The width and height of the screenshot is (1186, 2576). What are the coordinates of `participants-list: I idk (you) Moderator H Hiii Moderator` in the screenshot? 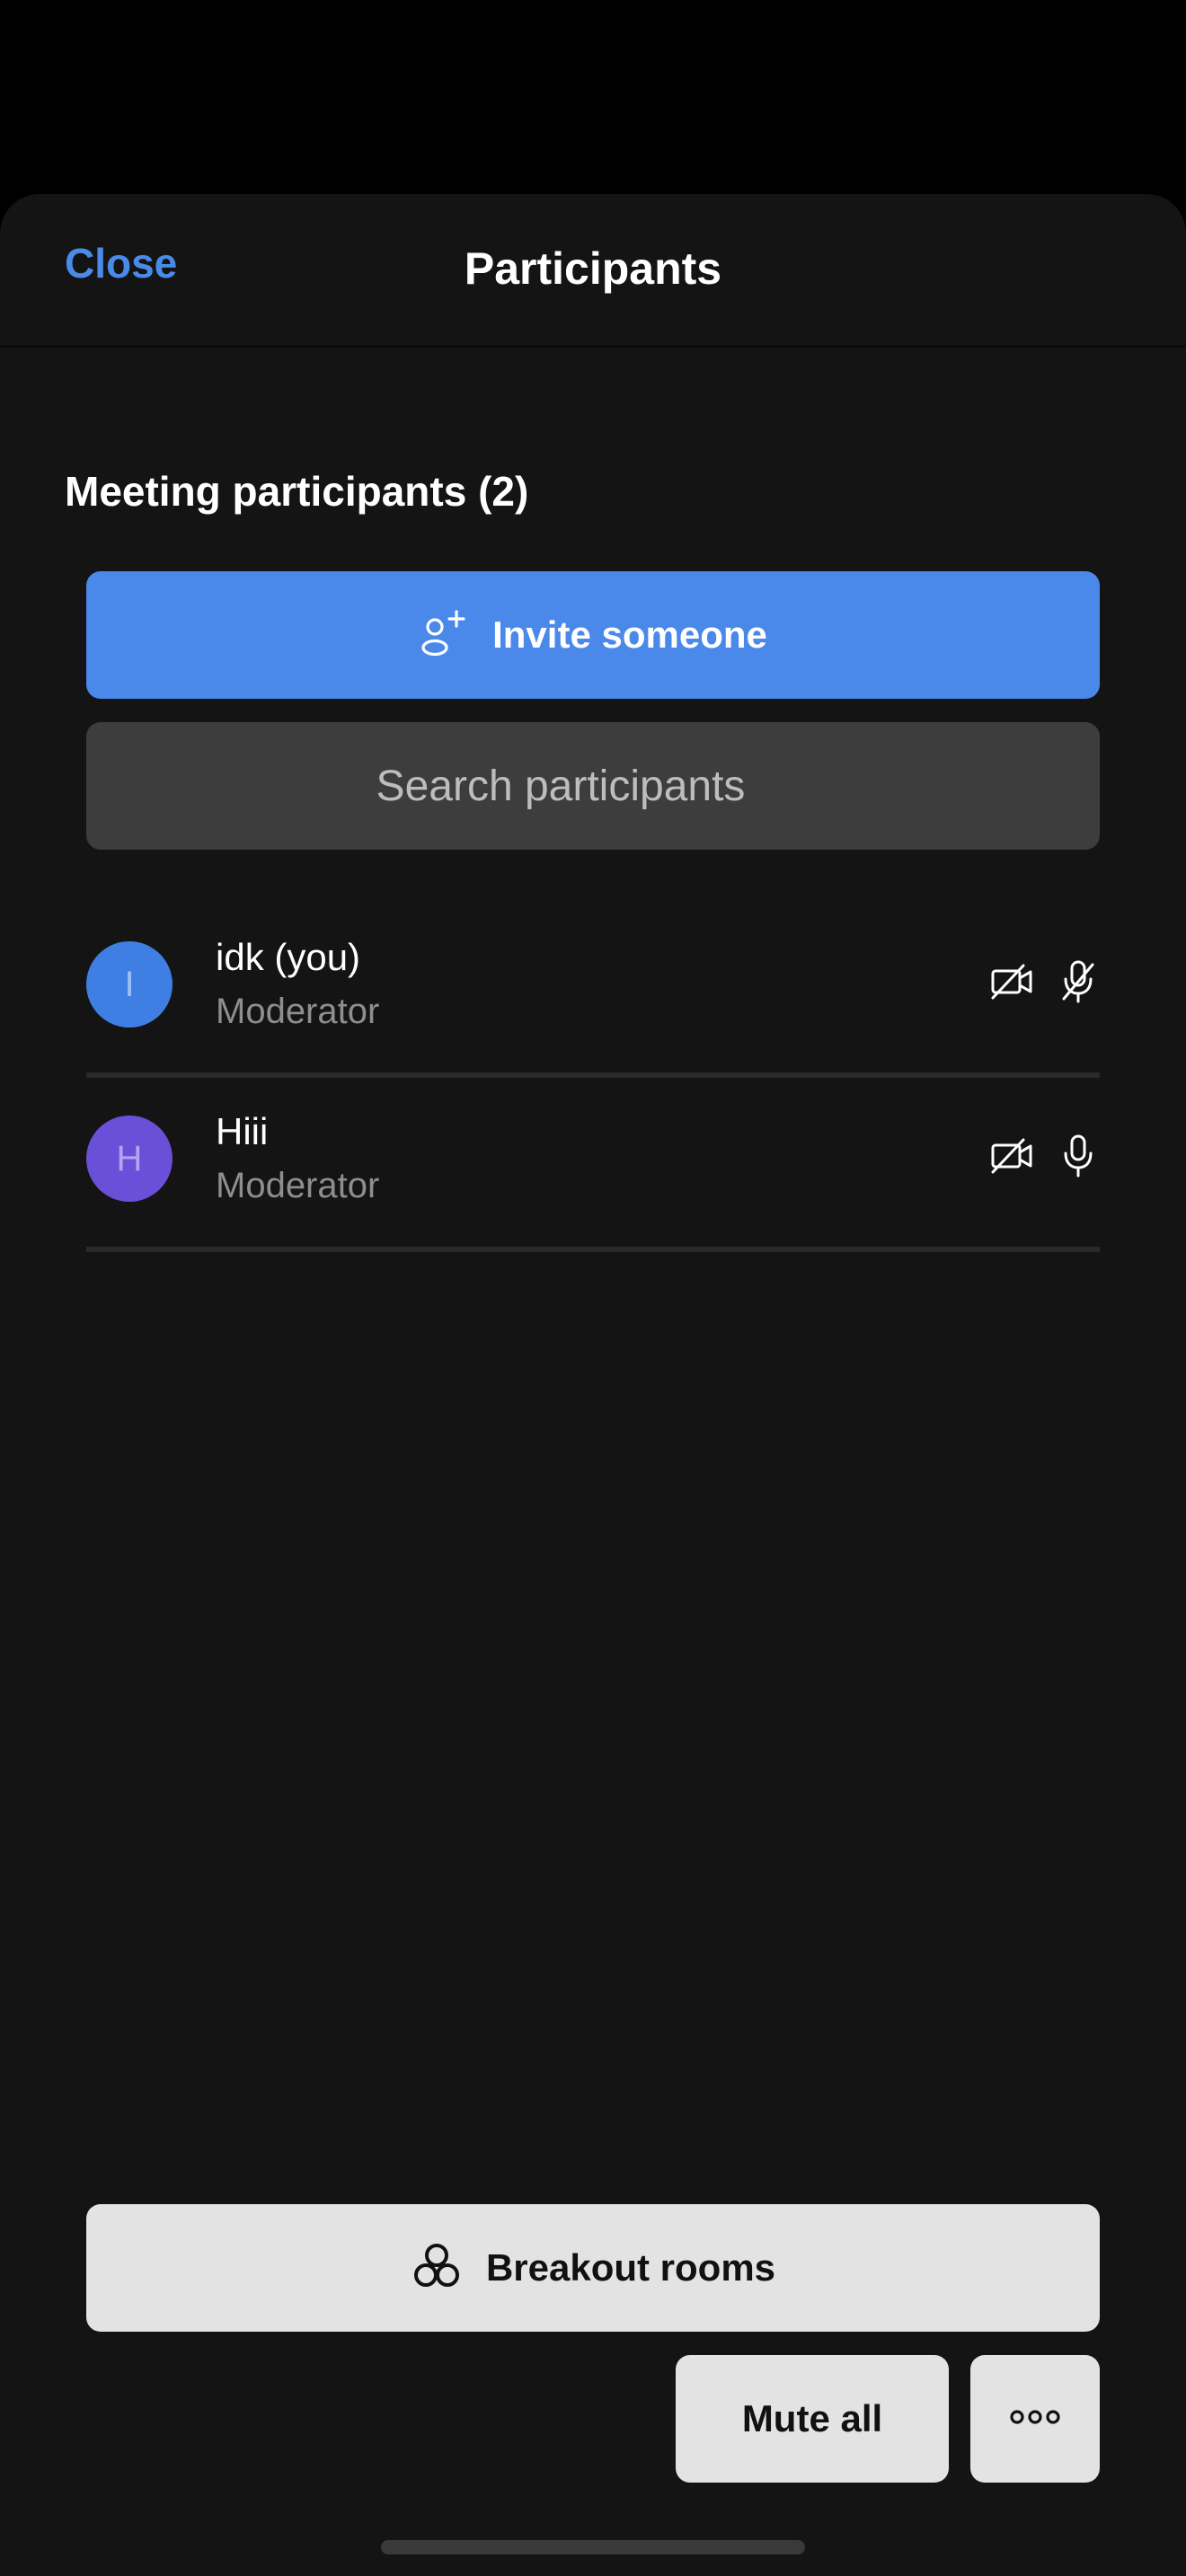 It's located at (593, 1078).